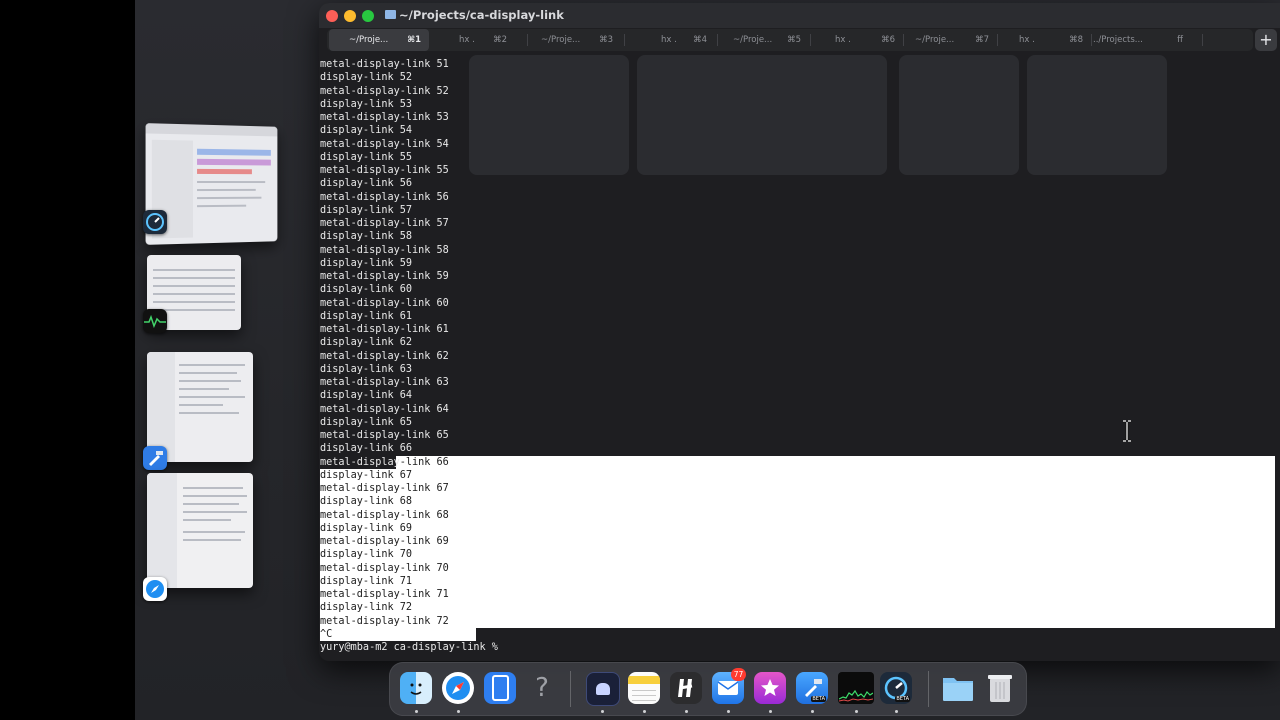 The width and height of the screenshot is (1280, 720). What do you see at coordinates (819, 120) in the screenshot?
I see `background-window-ghost` at bounding box center [819, 120].